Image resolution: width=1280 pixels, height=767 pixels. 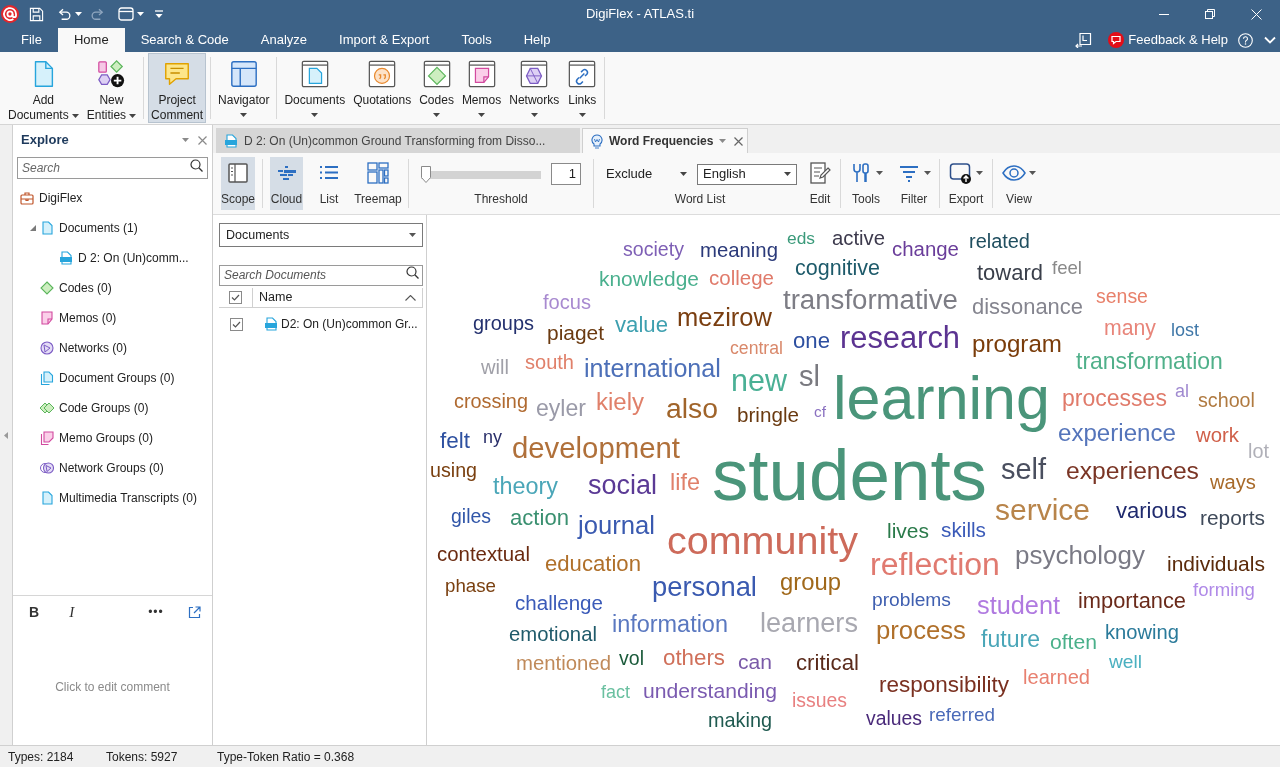 I want to click on cloud-word: phase, so click(x=470, y=586).